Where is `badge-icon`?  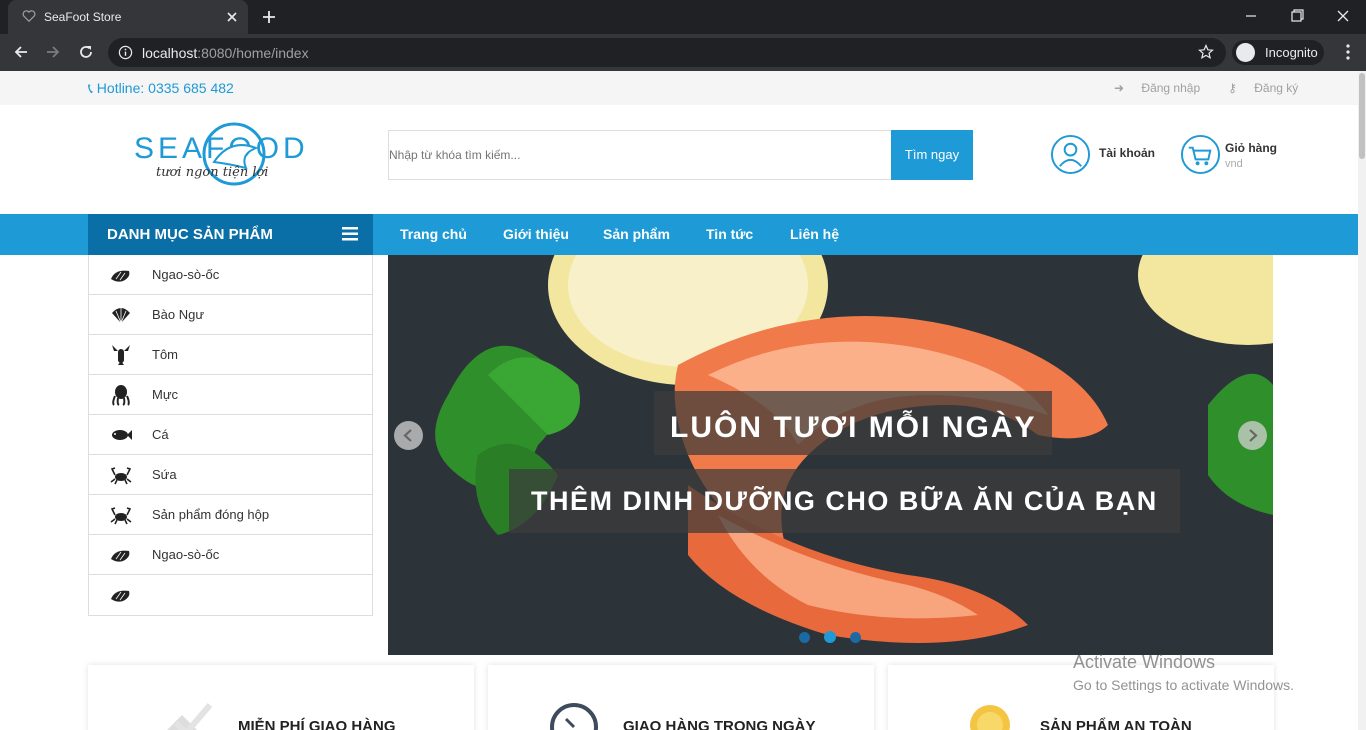
badge-icon is located at coordinates (990, 717).